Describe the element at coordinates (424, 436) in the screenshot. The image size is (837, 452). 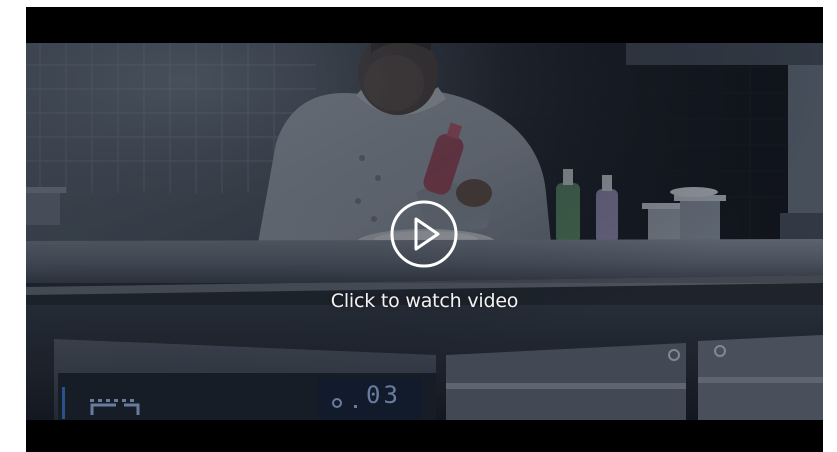
I see `letterbox-bottom` at that location.